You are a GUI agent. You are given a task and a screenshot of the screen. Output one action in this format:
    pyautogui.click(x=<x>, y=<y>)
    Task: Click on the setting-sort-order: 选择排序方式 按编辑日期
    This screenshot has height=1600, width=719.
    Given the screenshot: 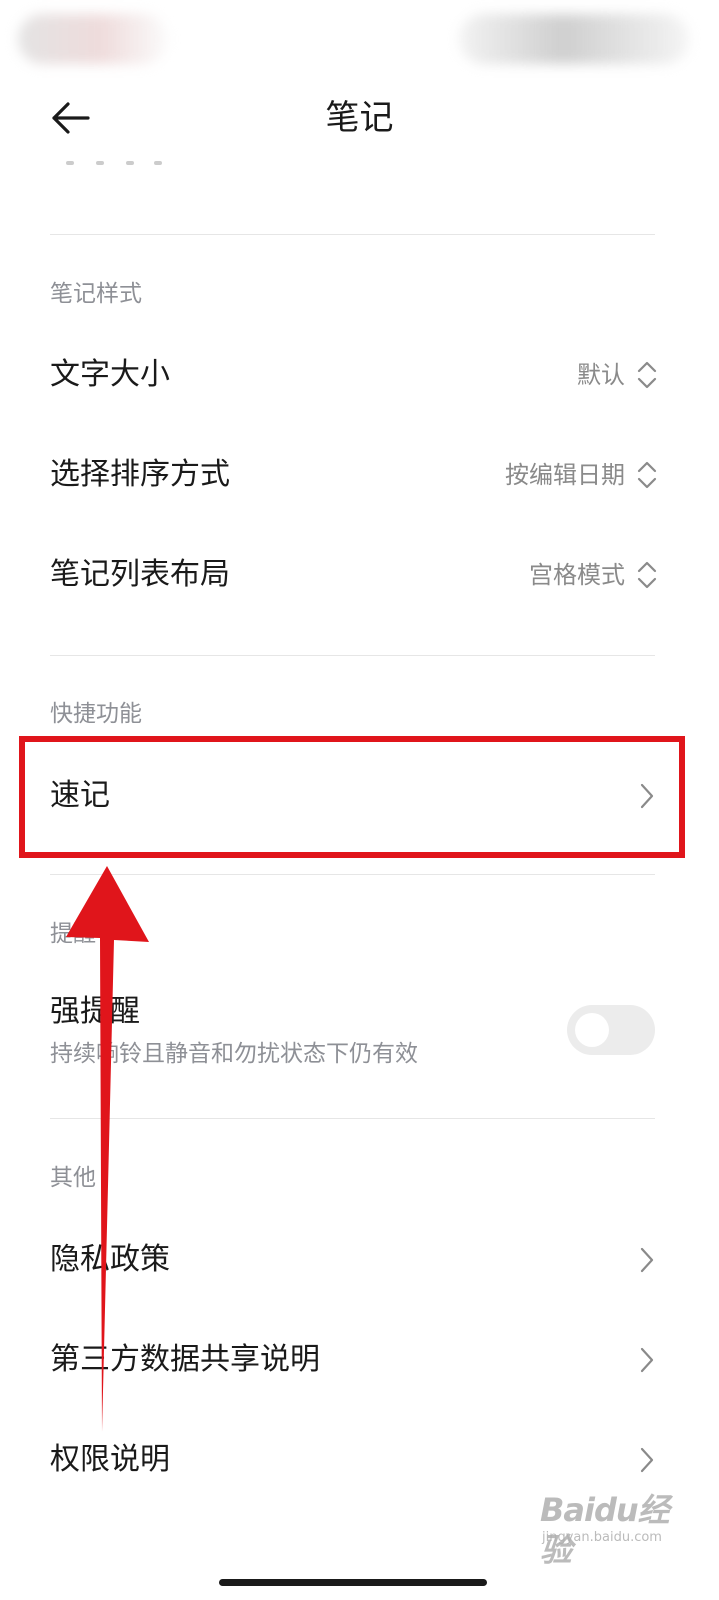 What is the action you would take?
    pyautogui.click(x=350, y=475)
    